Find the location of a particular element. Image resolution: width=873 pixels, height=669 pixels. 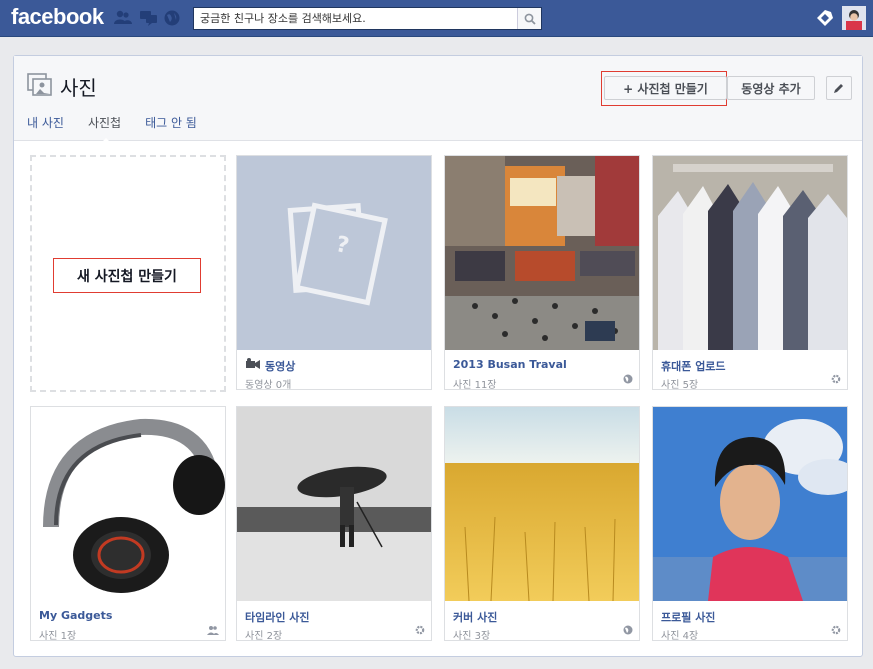

tab-albums: 사진첩 is located at coordinates (104, 129).